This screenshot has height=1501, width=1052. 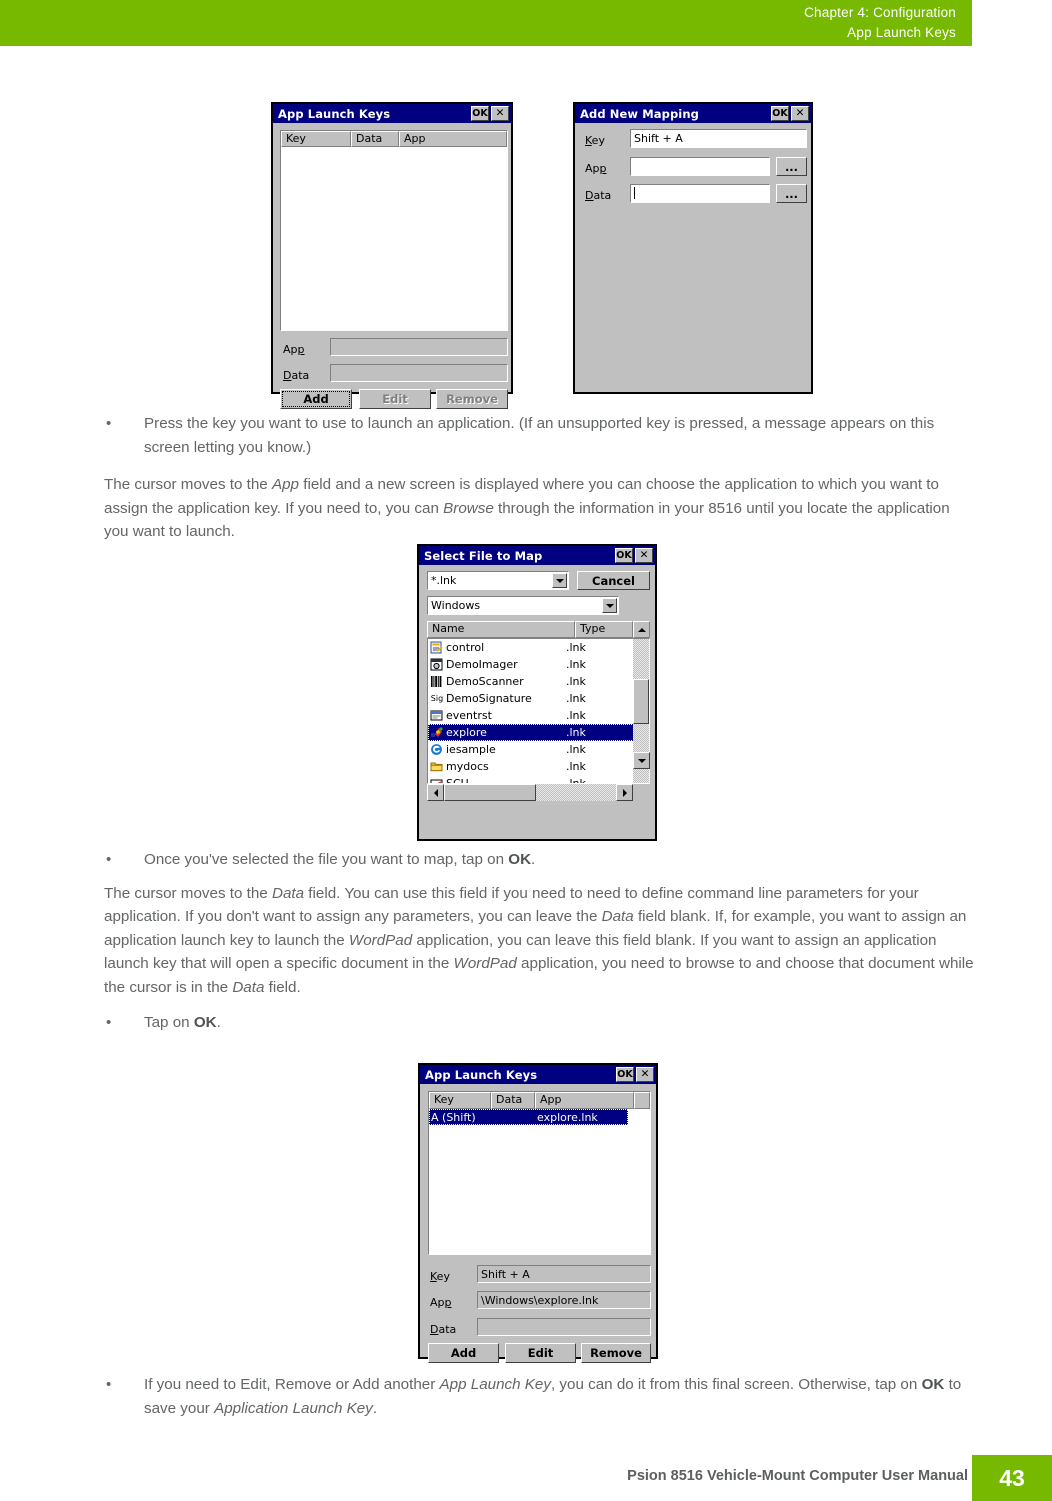 What do you see at coordinates (533, 859) in the screenshot?
I see `bullet2-part-b: .` at bounding box center [533, 859].